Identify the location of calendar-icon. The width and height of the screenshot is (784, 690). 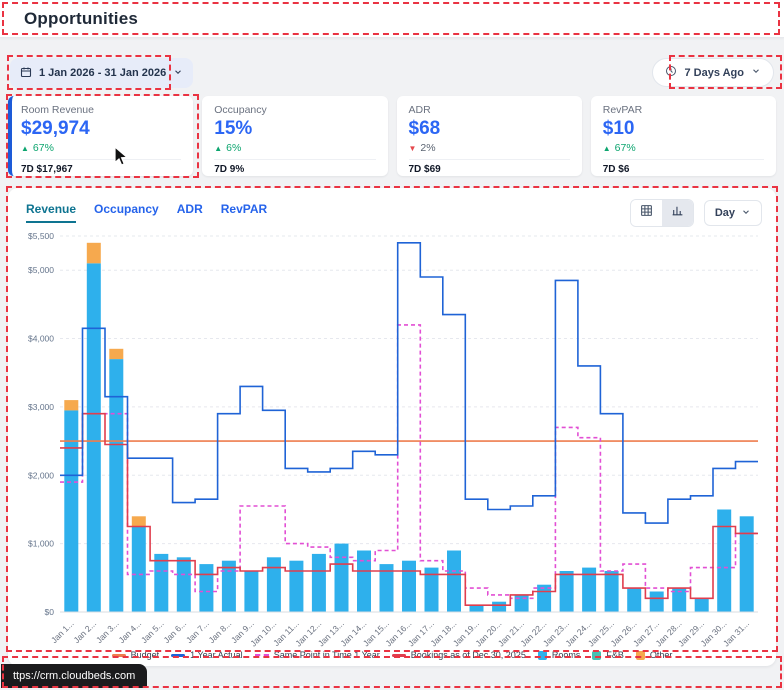
(26, 73).